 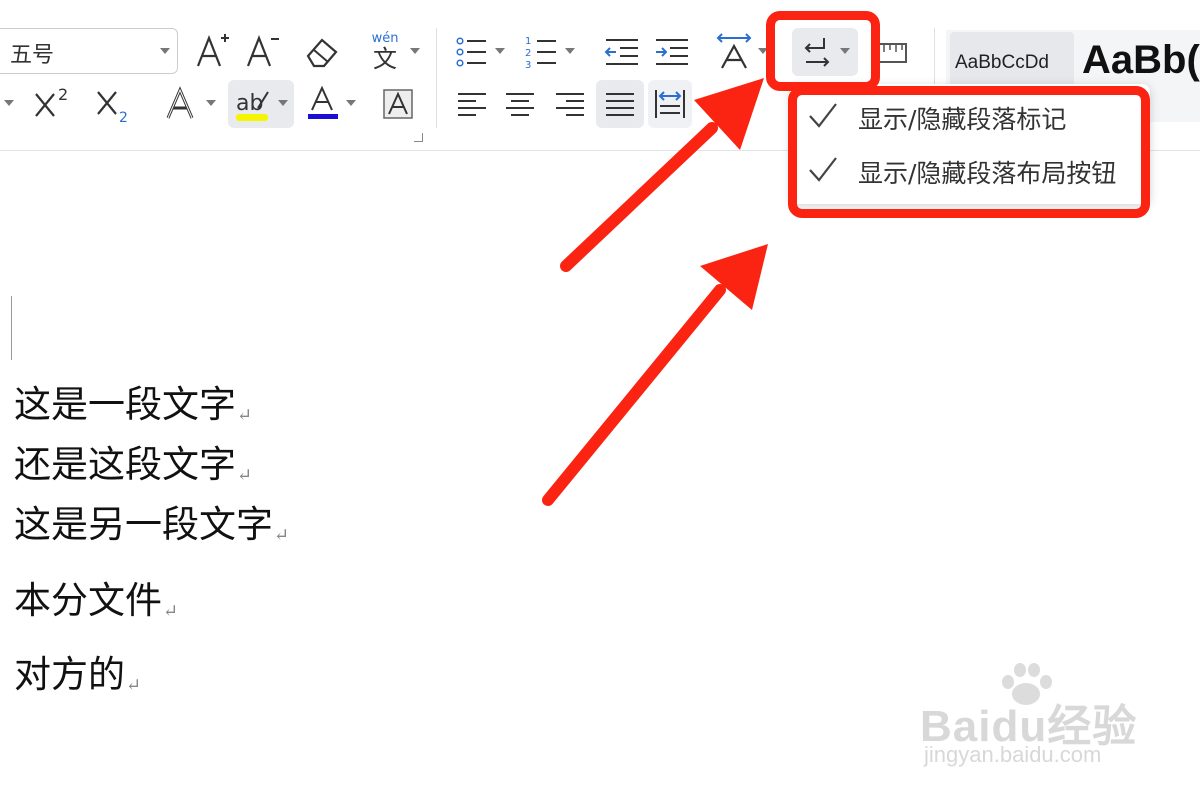 I want to click on paragraph: 这是一段文字↵, so click(x=133, y=401).